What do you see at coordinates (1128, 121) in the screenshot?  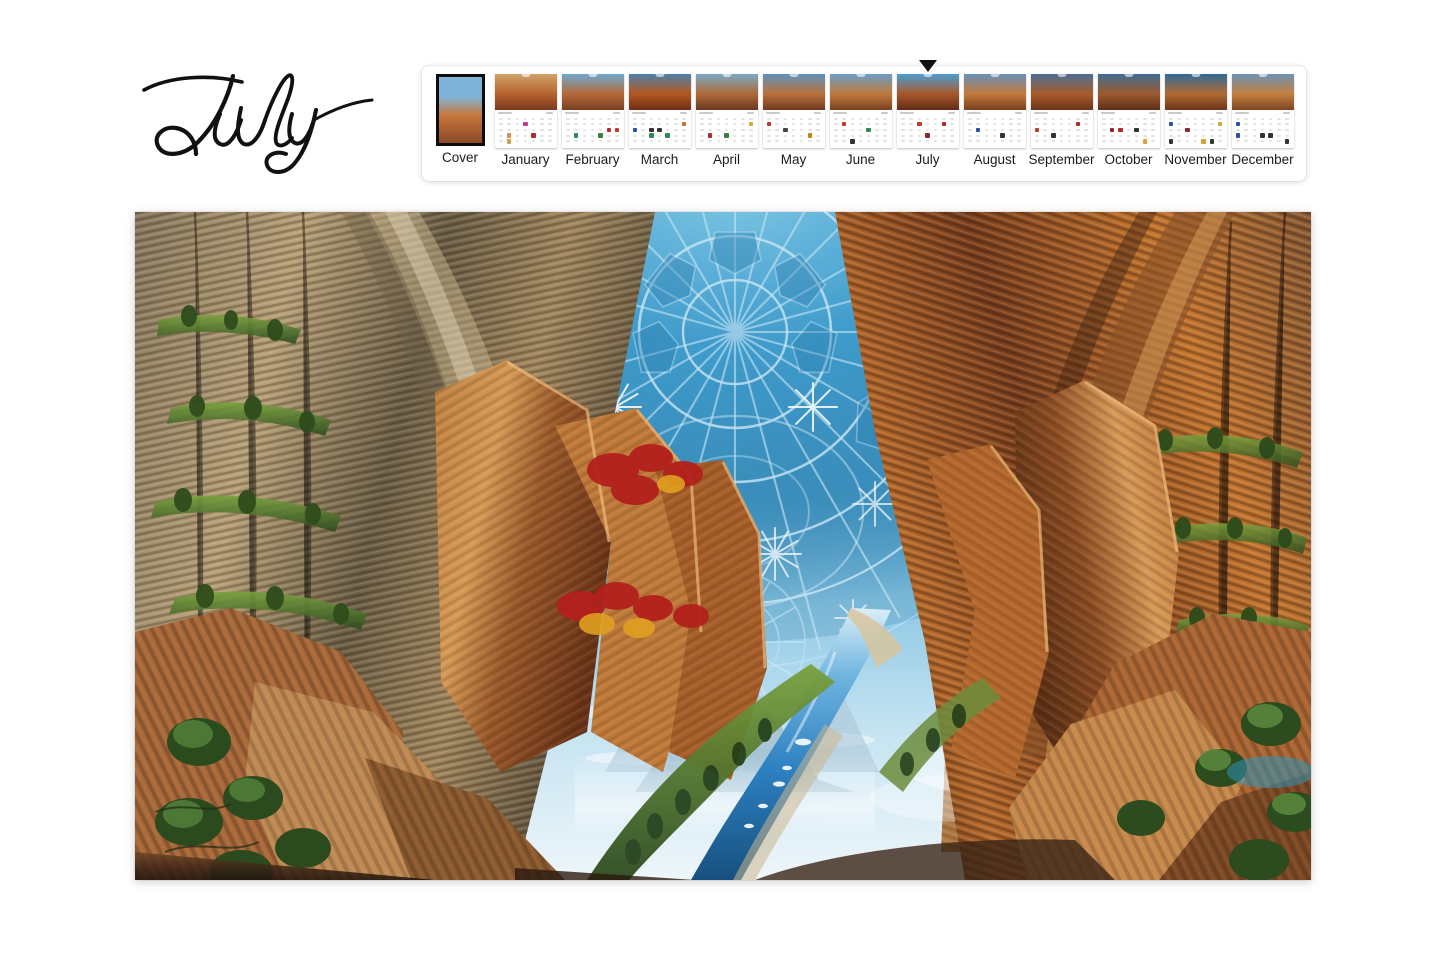 I see `thumbnail-october: October` at bounding box center [1128, 121].